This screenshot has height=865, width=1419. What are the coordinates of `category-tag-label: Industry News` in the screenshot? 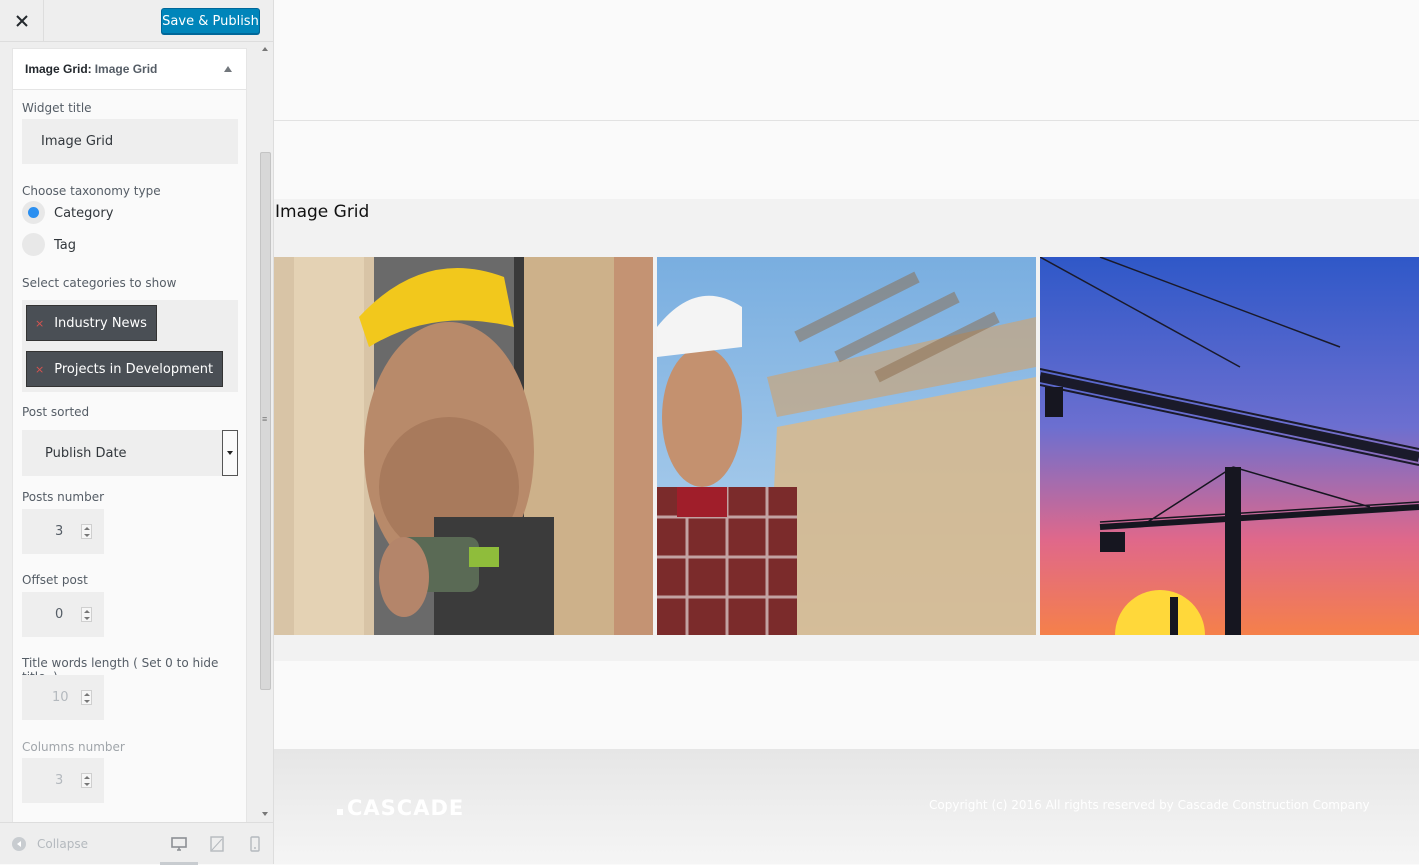 It's located at (100, 323).